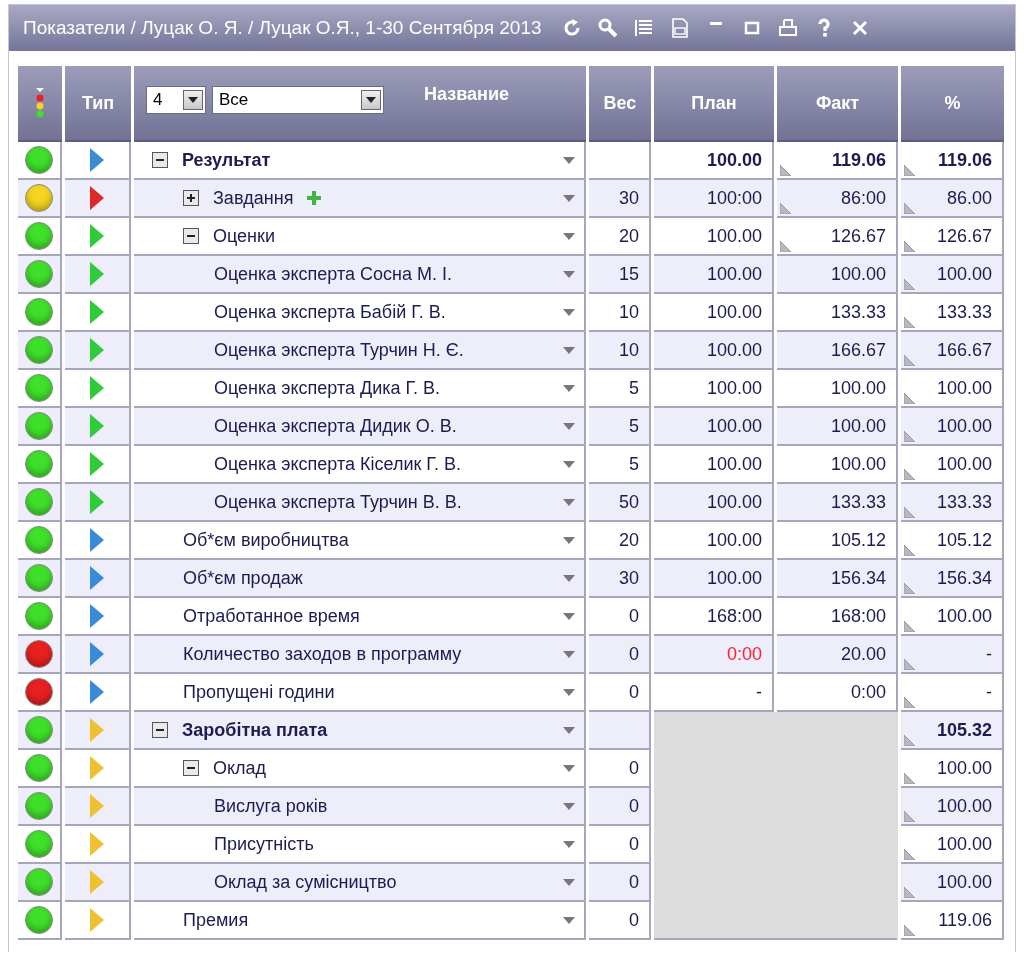 Image resolution: width=1024 pixels, height=953 pixels. Describe the element at coordinates (191, 198) in the screenshot. I see `expand-toggle` at that location.